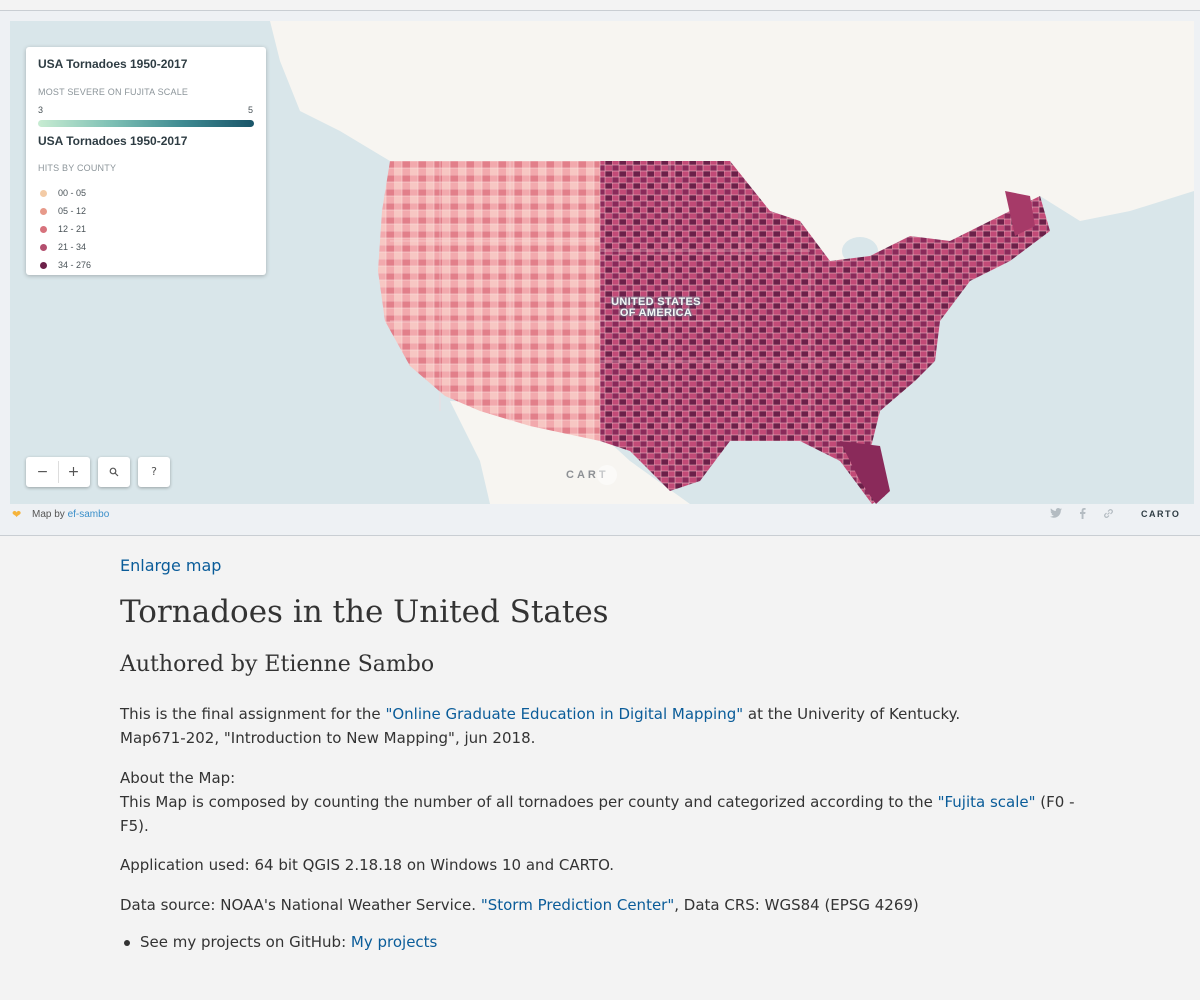 This screenshot has width=1200, height=1000. What do you see at coordinates (75, 265) in the screenshot?
I see `legend-item-label: 34 - 276` at bounding box center [75, 265].